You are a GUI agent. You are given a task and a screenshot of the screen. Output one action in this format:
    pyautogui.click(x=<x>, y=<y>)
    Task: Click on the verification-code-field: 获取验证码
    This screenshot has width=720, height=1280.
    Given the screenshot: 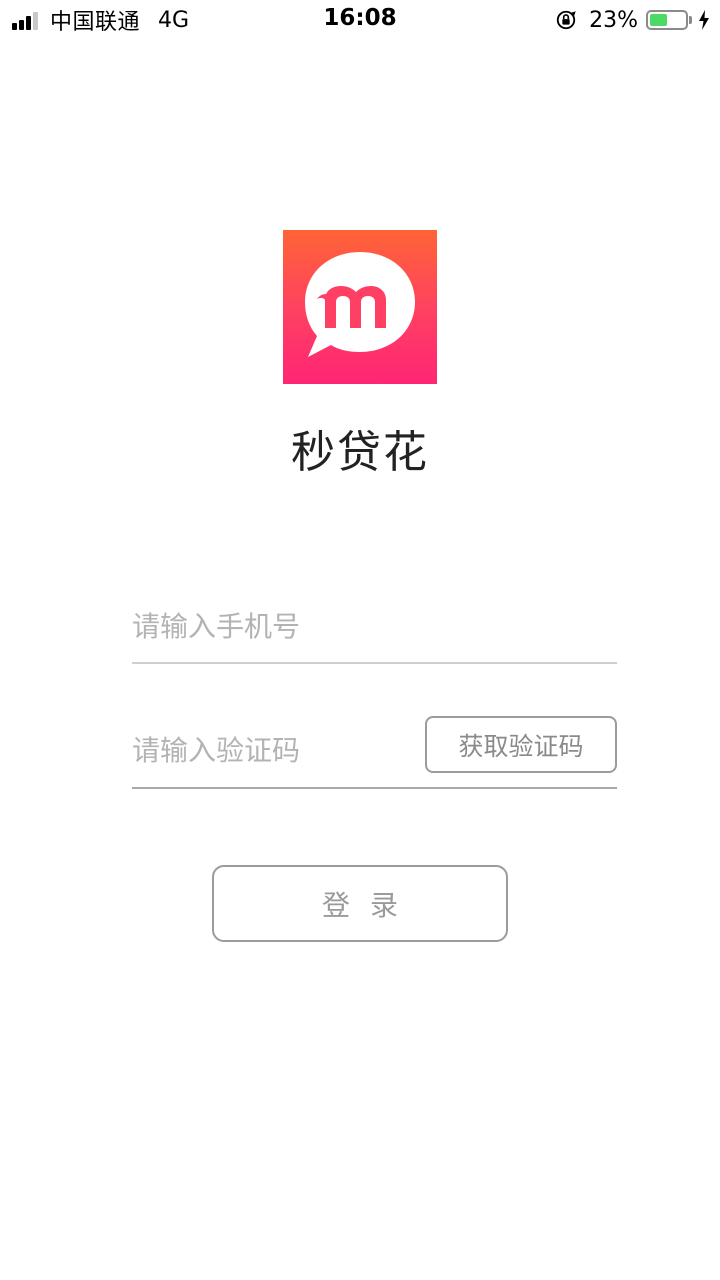 What is the action you would take?
    pyautogui.click(x=374, y=751)
    